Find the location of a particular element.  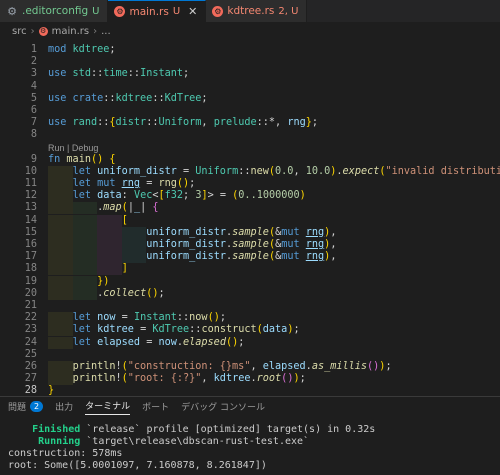

tab-editorconfig: ⚙ .editorconfig U is located at coordinates (54, 11).